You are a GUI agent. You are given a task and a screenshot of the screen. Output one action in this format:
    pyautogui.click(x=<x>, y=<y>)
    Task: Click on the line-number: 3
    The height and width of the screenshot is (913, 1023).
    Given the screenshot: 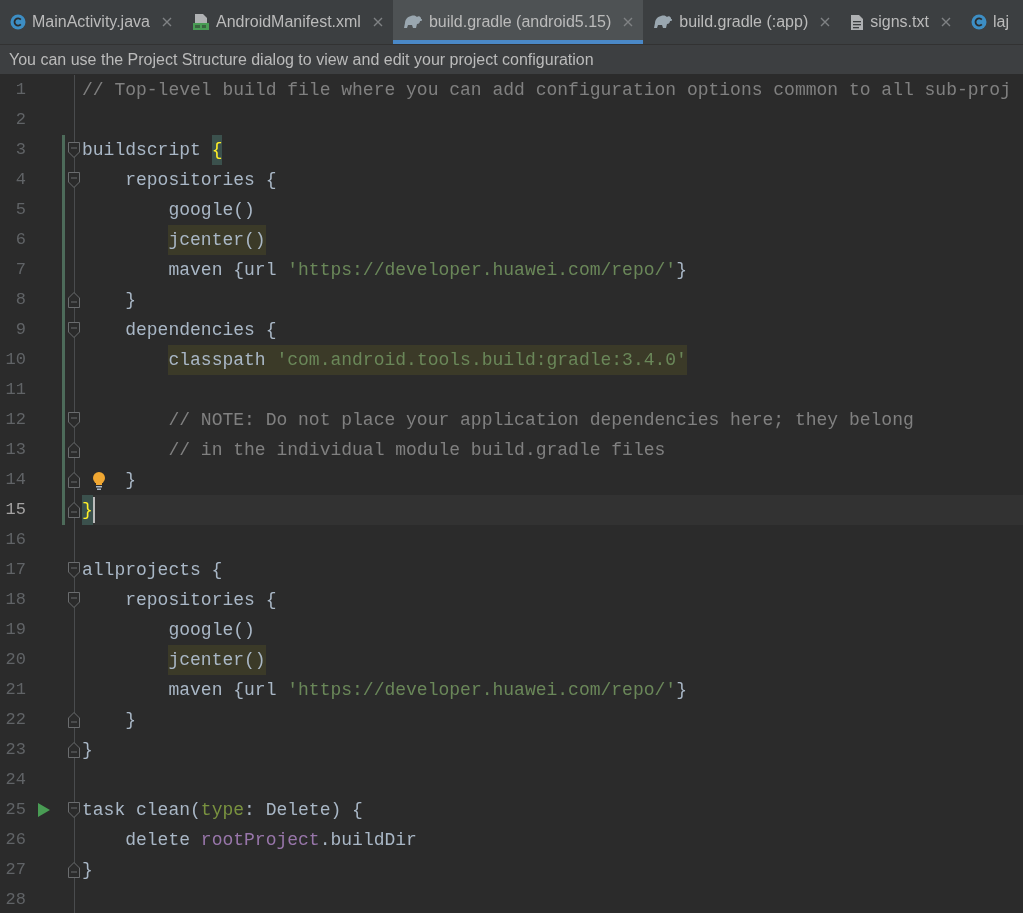 What is the action you would take?
    pyautogui.click(x=20, y=150)
    